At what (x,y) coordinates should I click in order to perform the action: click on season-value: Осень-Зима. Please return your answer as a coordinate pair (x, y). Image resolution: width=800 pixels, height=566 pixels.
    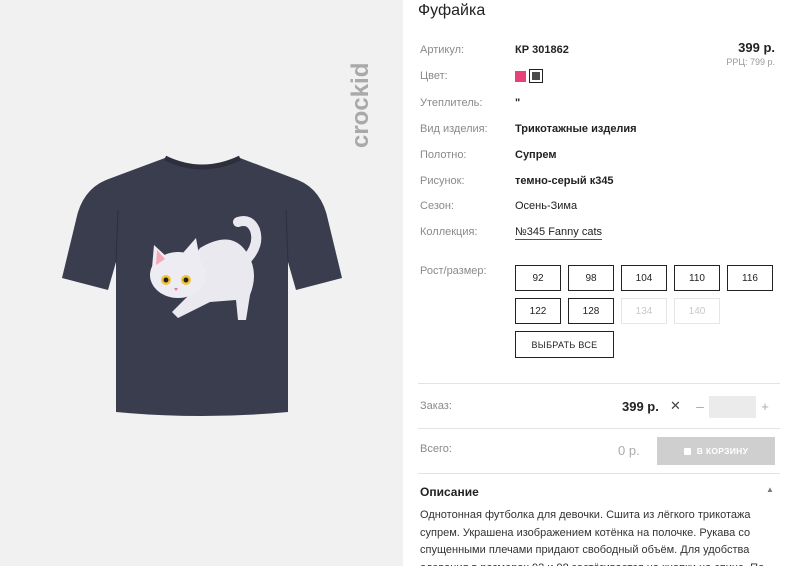
    Looking at the image, I should click on (546, 206).